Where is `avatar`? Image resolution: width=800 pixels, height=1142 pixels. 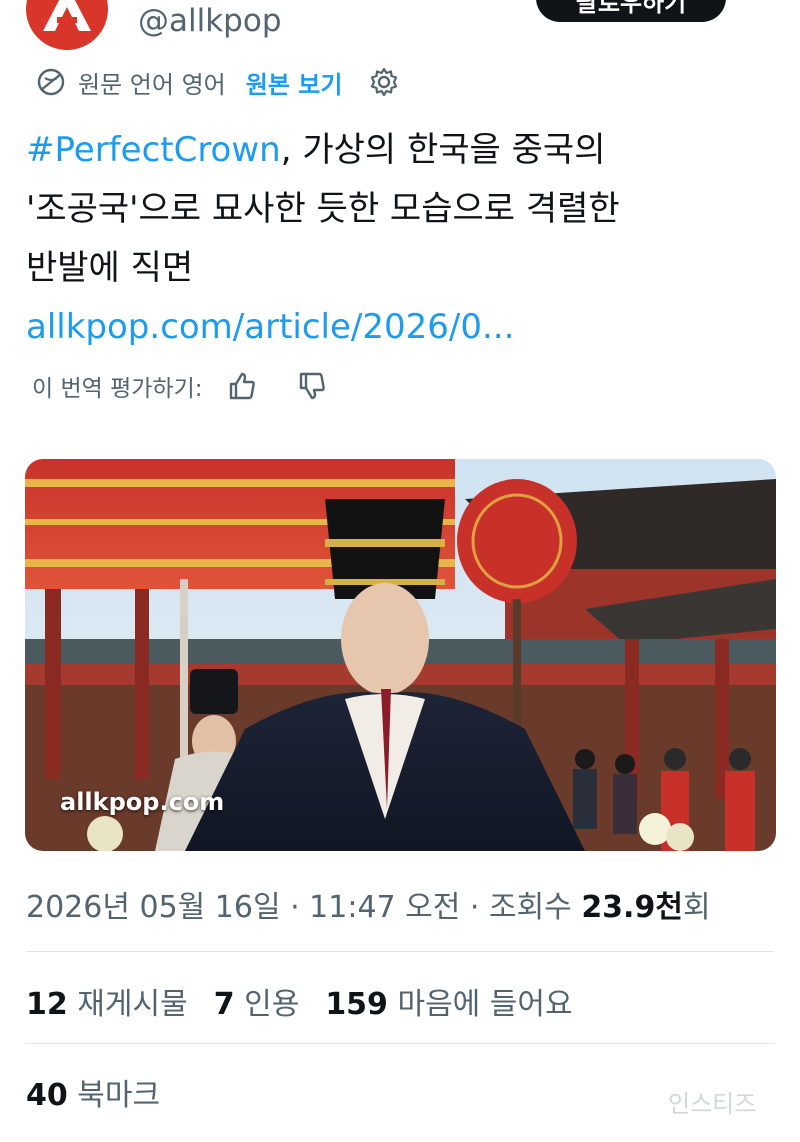
avatar is located at coordinates (67, 25).